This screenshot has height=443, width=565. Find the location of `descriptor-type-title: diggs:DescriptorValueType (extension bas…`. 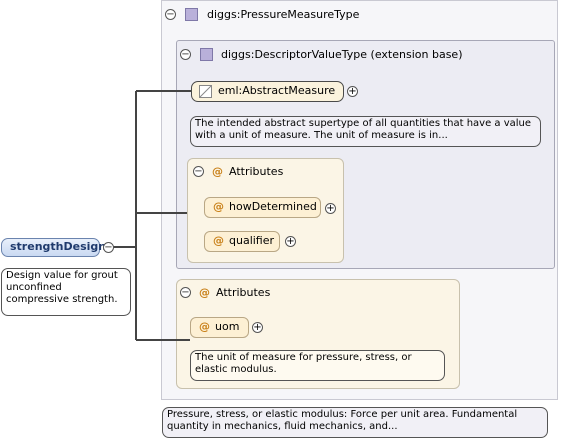

descriptor-type-title: diggs:DescriptorValueType (extension bas… is located at coordinates (342, 54).